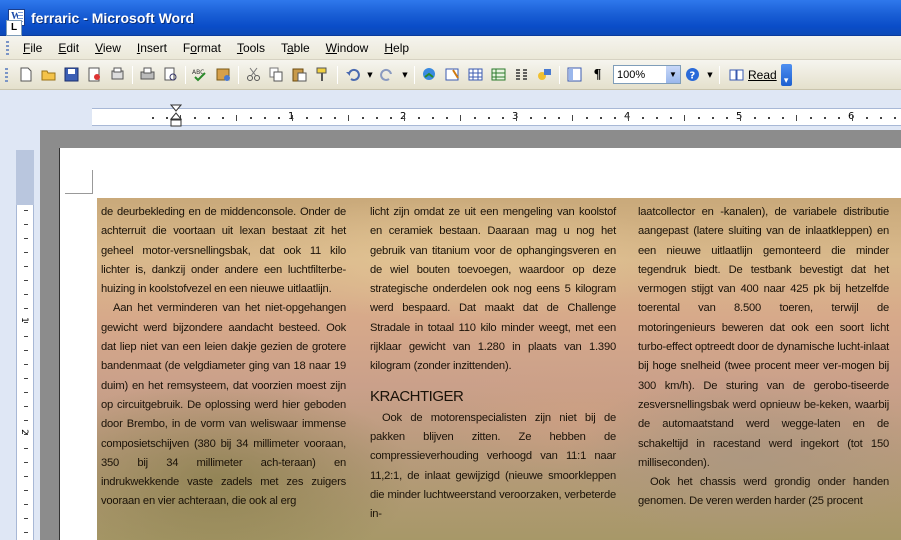 The height and width of the screenshot is (540, 901). I want to click on help-icon: ?, so click(692, 75).